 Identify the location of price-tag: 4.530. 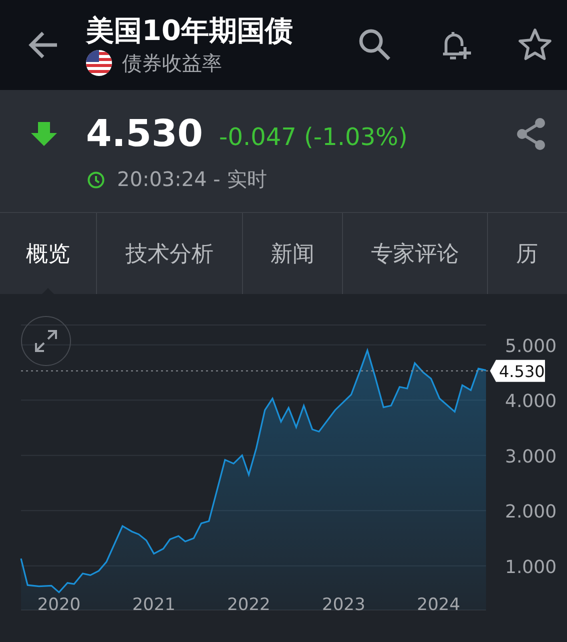
(517, 371).